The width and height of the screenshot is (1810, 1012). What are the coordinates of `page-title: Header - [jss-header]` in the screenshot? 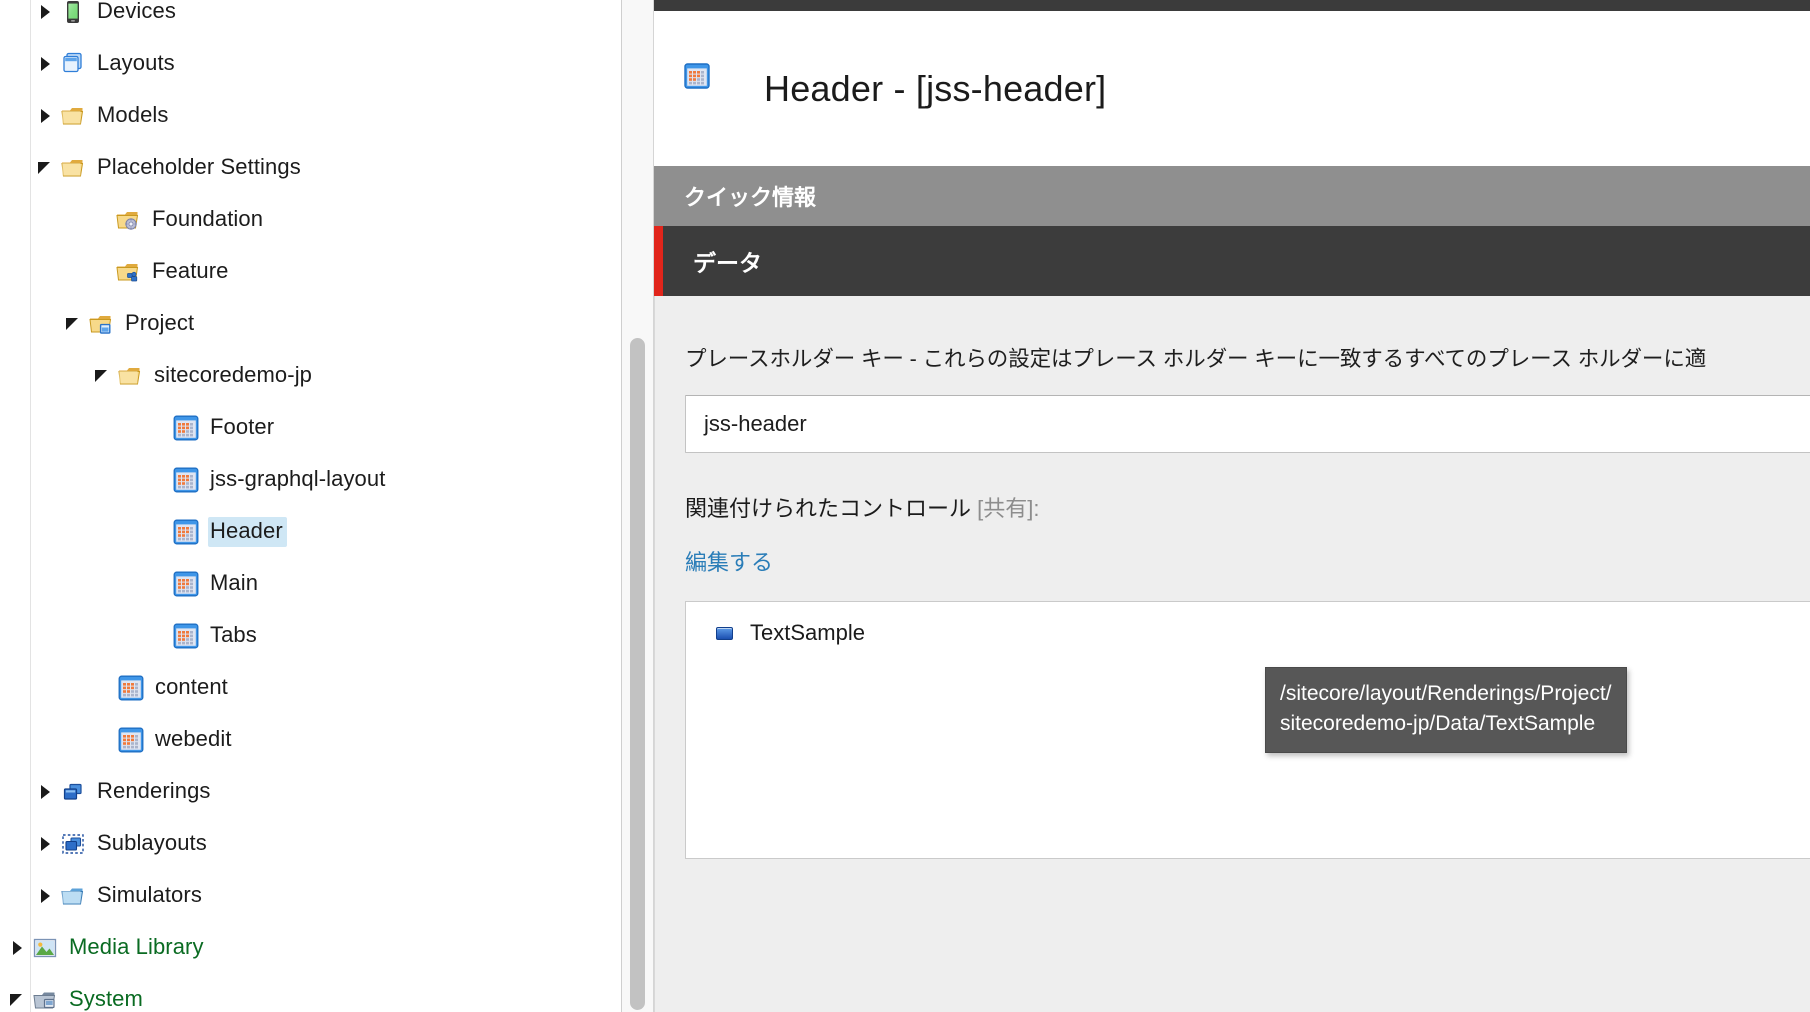 It's located at (935, 88).